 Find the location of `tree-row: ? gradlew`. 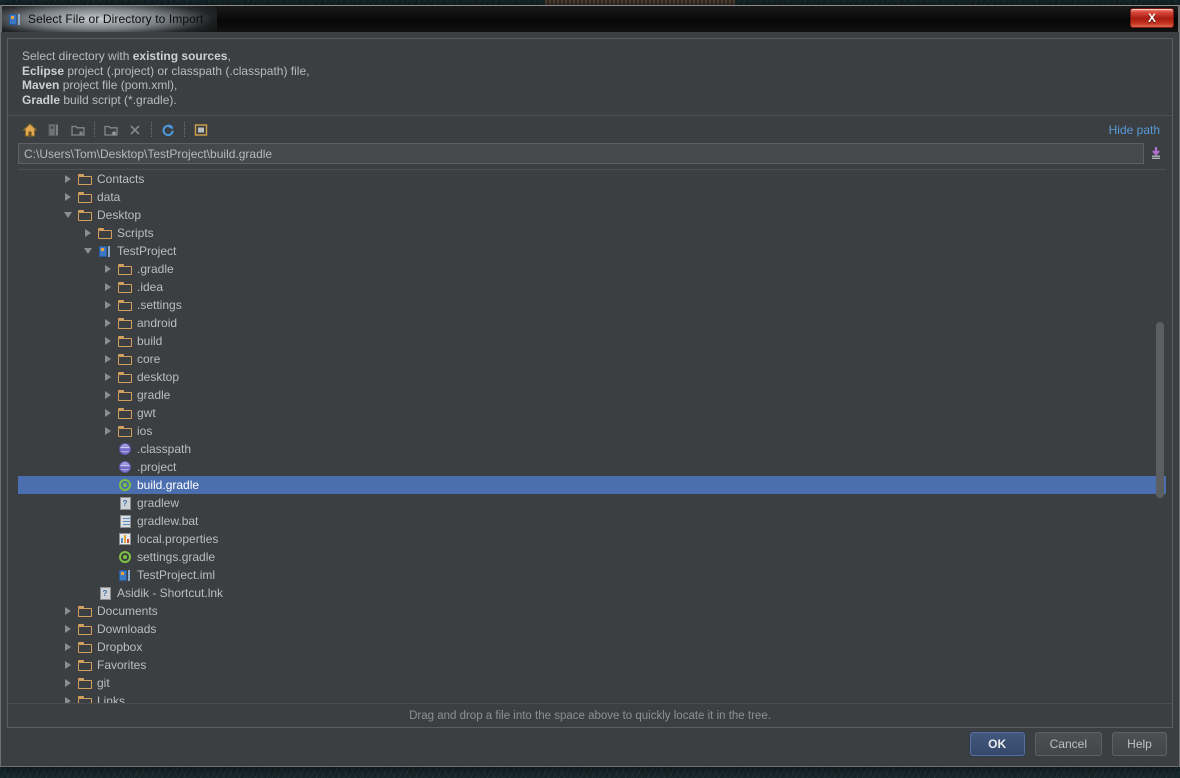

tree-row: ? gradlew is located at coordinates (592, 503).